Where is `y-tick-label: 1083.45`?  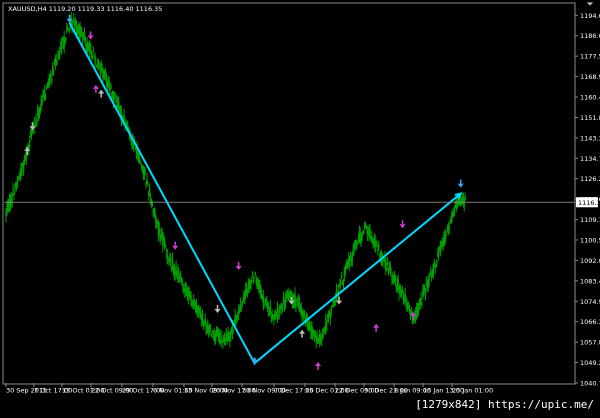 y-tick-label: 1083.45 is located at coordinates (590, 281).